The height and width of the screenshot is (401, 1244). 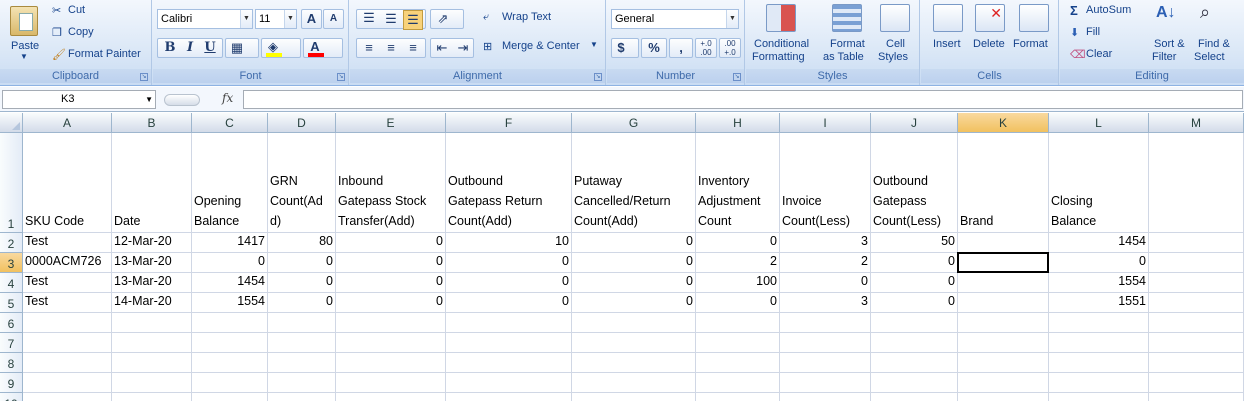 I want to click on column-header-i: I, so click(x=825, y=123).